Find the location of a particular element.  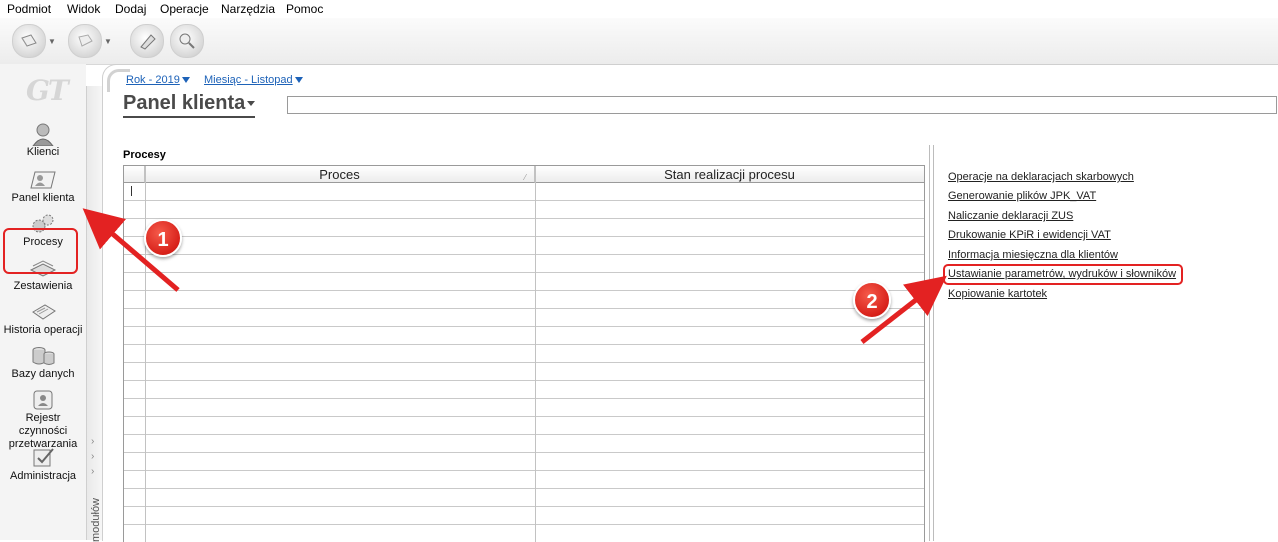

user-icon is located at coordinates (43, 134).